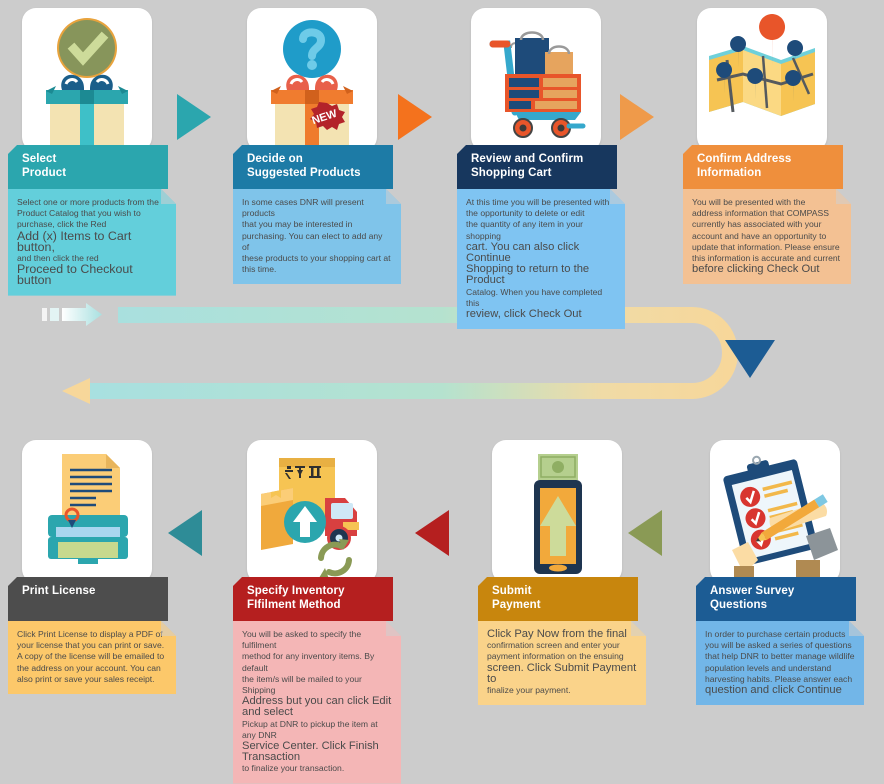 Image resolution: width=884 pixels, height=784 pixels. I want to click on note-line-emphasis: Click Pay Now from the final, so click(557, 634).